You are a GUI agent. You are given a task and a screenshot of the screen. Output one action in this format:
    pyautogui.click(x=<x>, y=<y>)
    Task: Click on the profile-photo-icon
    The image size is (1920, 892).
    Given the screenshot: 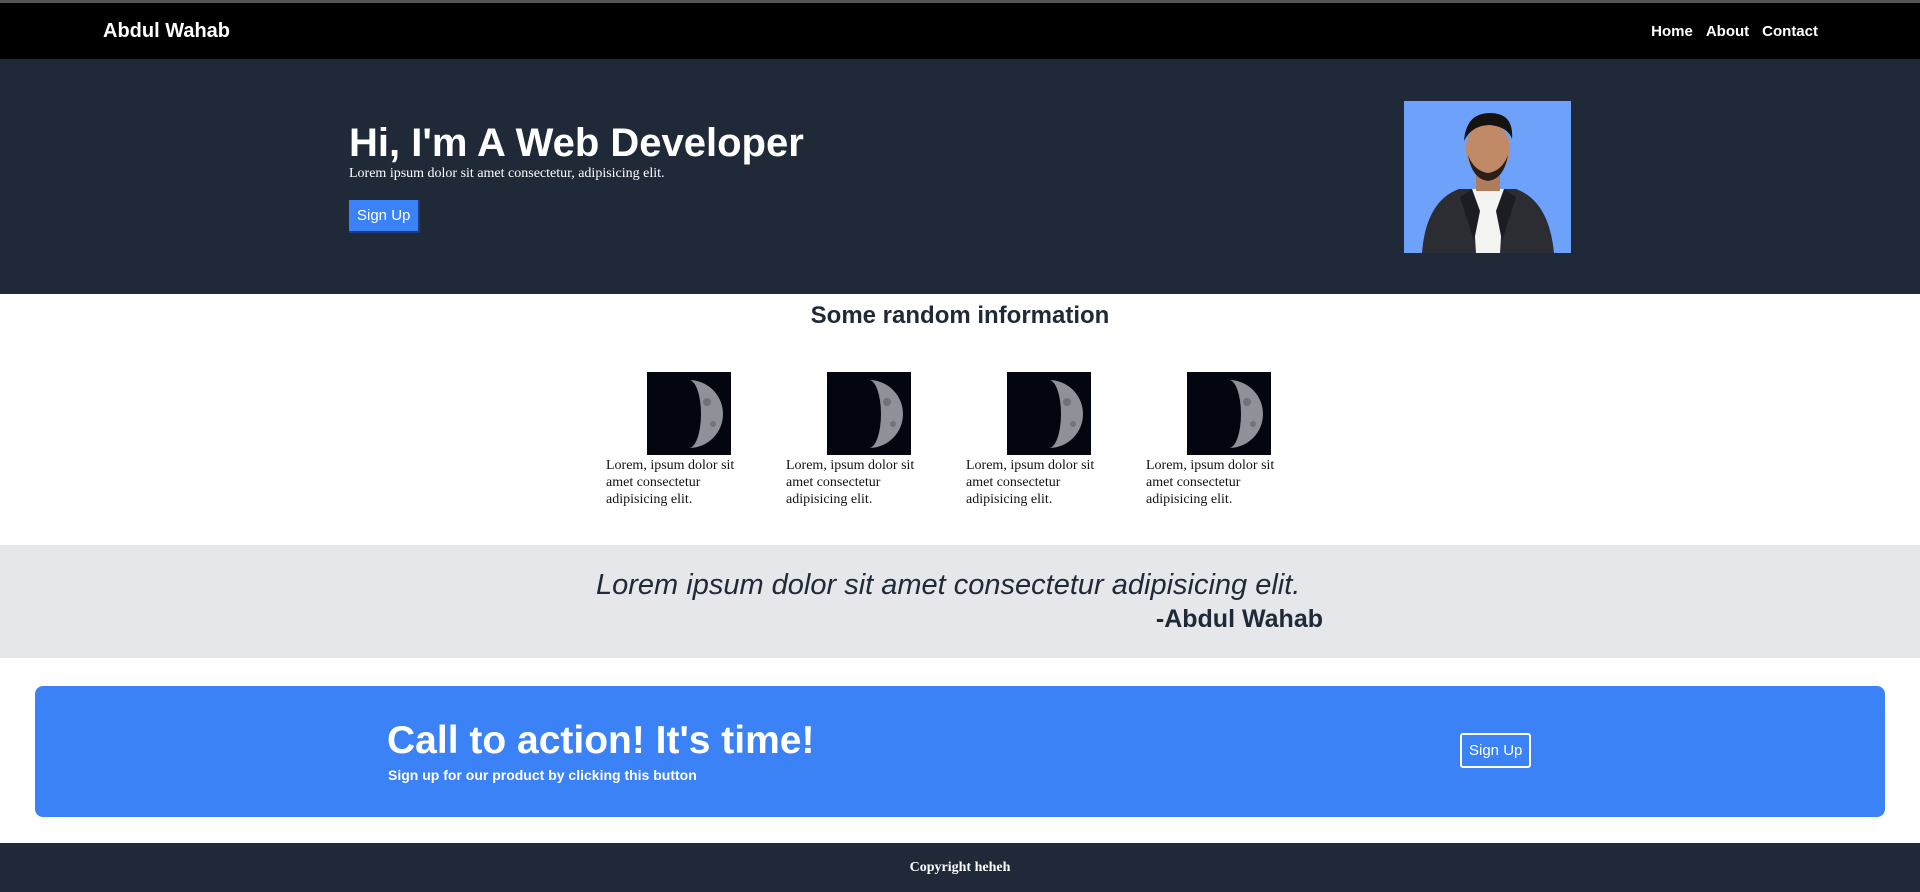 What is the action you would take?
    pyautogui.click(x=1487, y=177)
    